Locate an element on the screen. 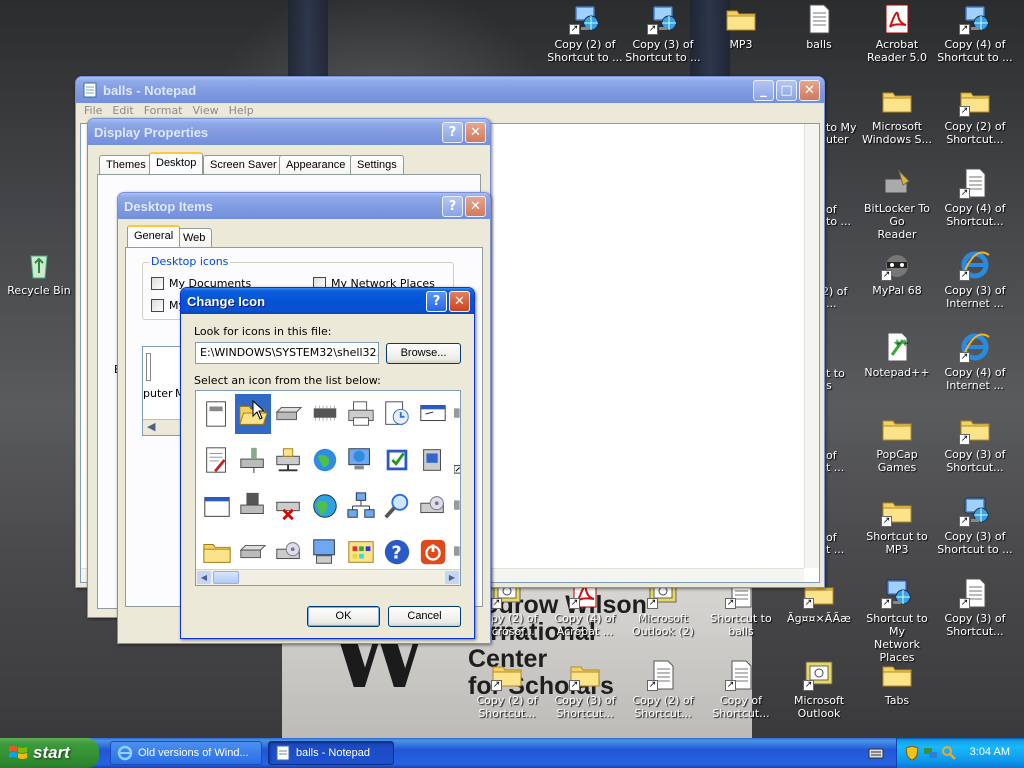 Image resolution: width=1024 pixels, height=768 pixels. icon-list: ? ◀ ▶ is located at coordinates (328, 488).